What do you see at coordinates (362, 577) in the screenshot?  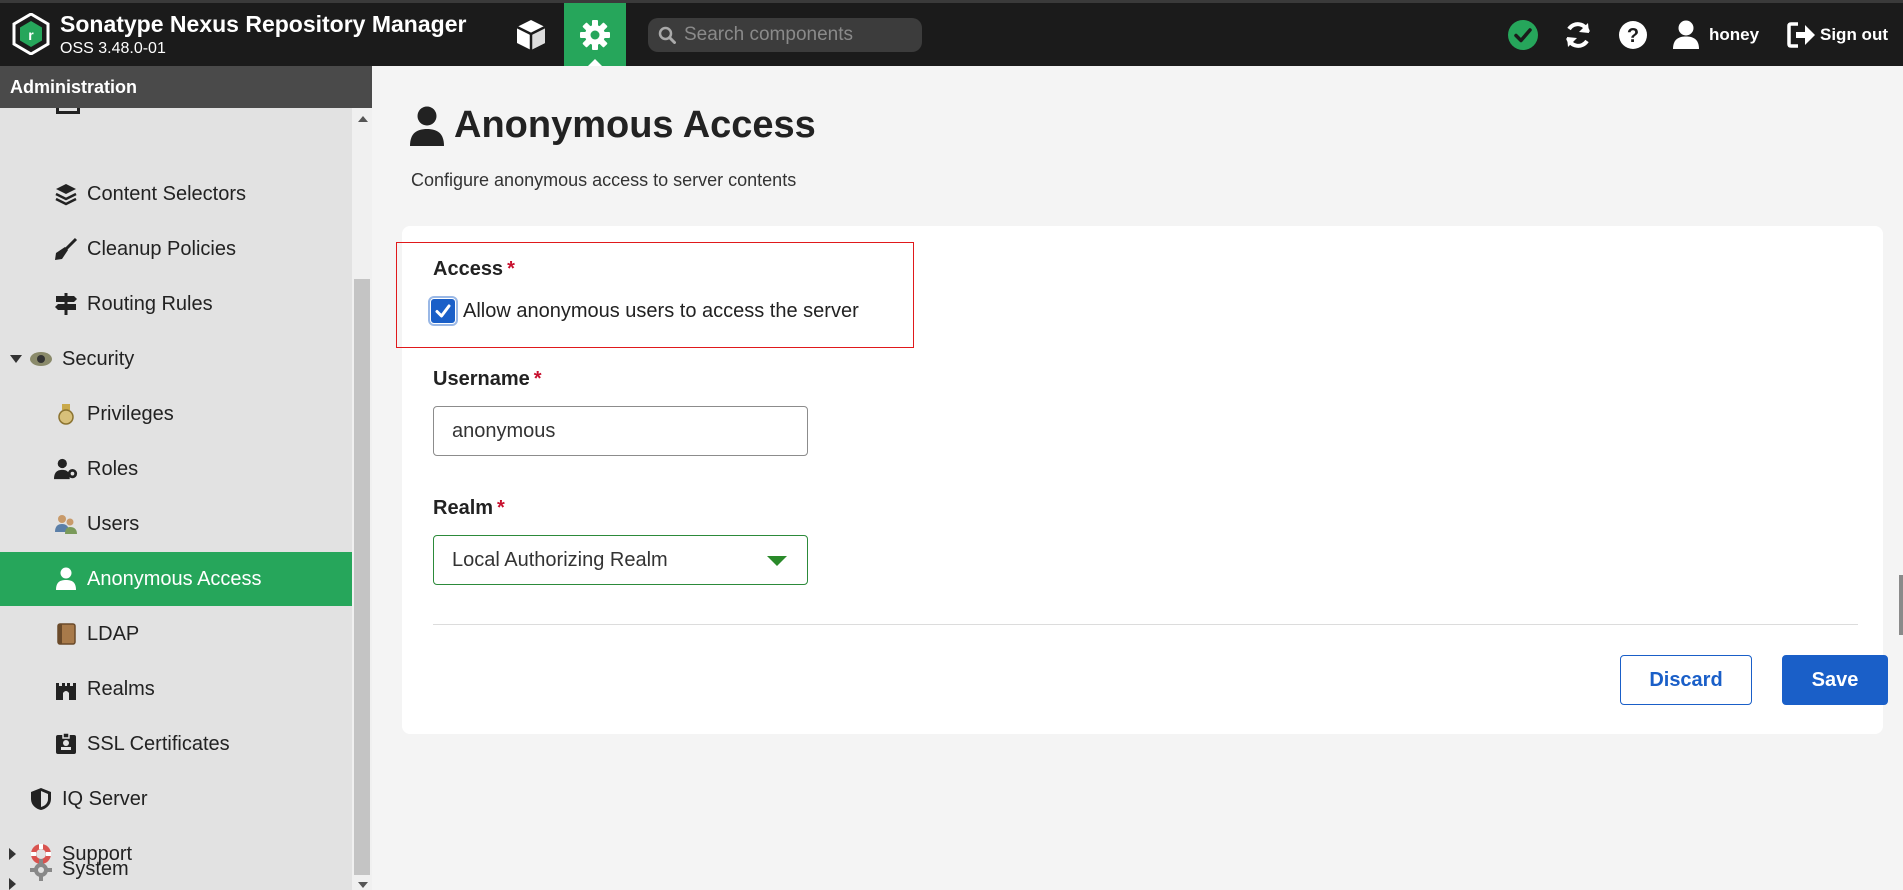 I see `sidebar-scrollbar-thumb` at bounding box center [362, 577].